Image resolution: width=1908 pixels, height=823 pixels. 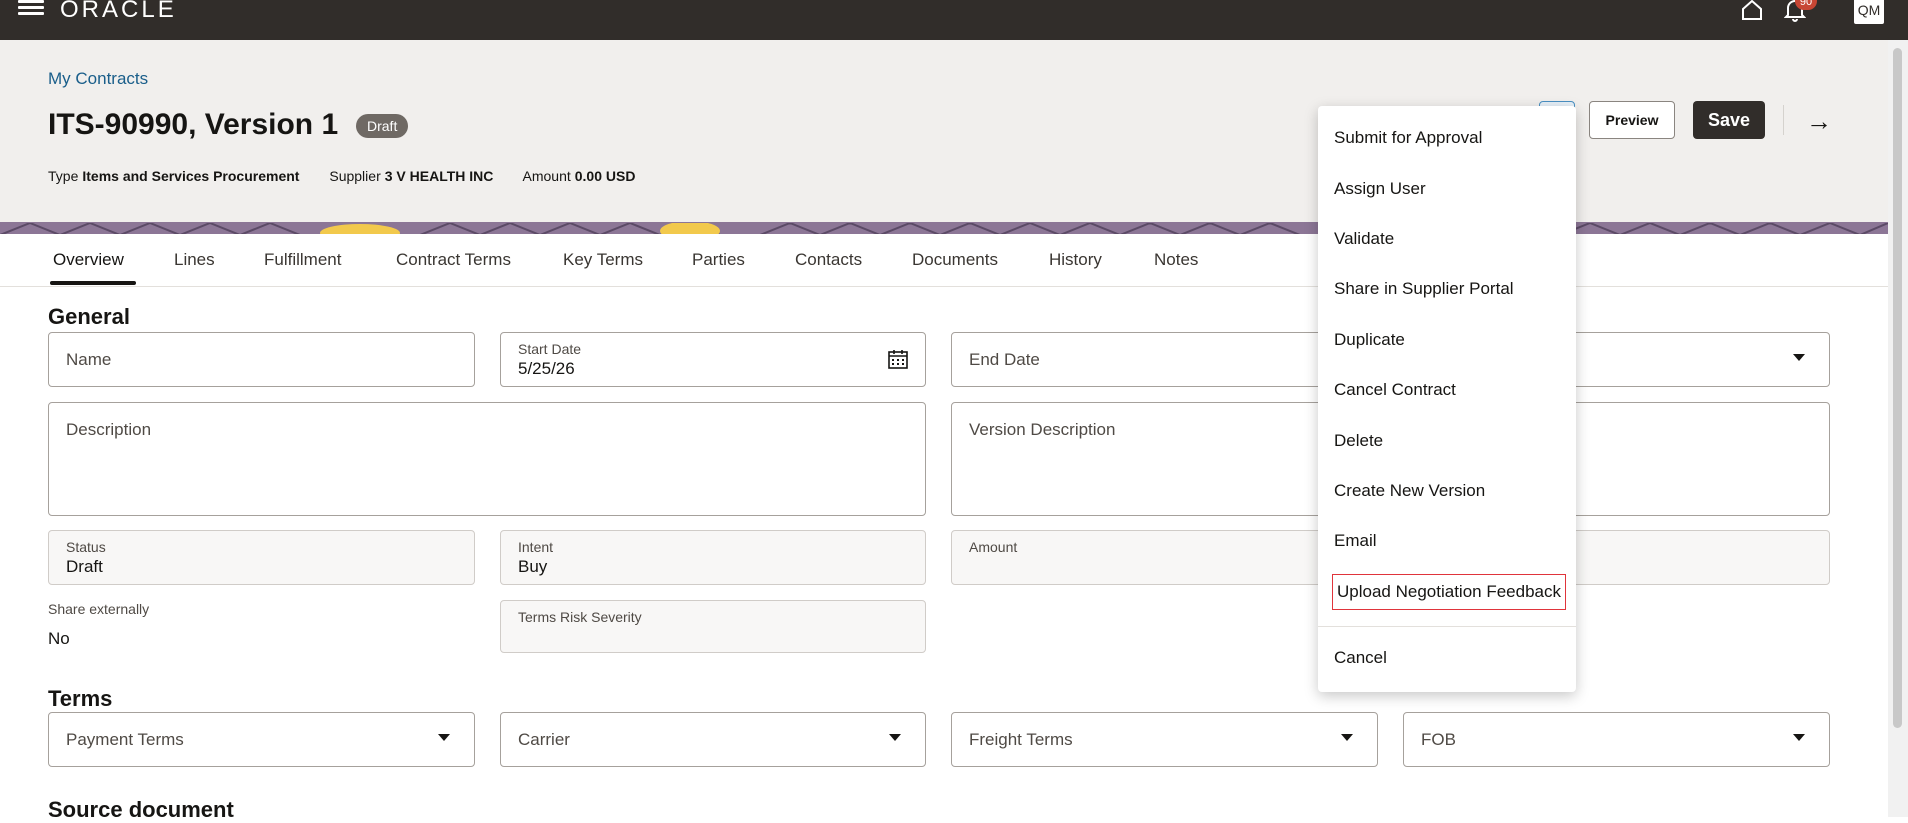 I want to click on start-date-label: Start Date, so click(x=550, y=349).